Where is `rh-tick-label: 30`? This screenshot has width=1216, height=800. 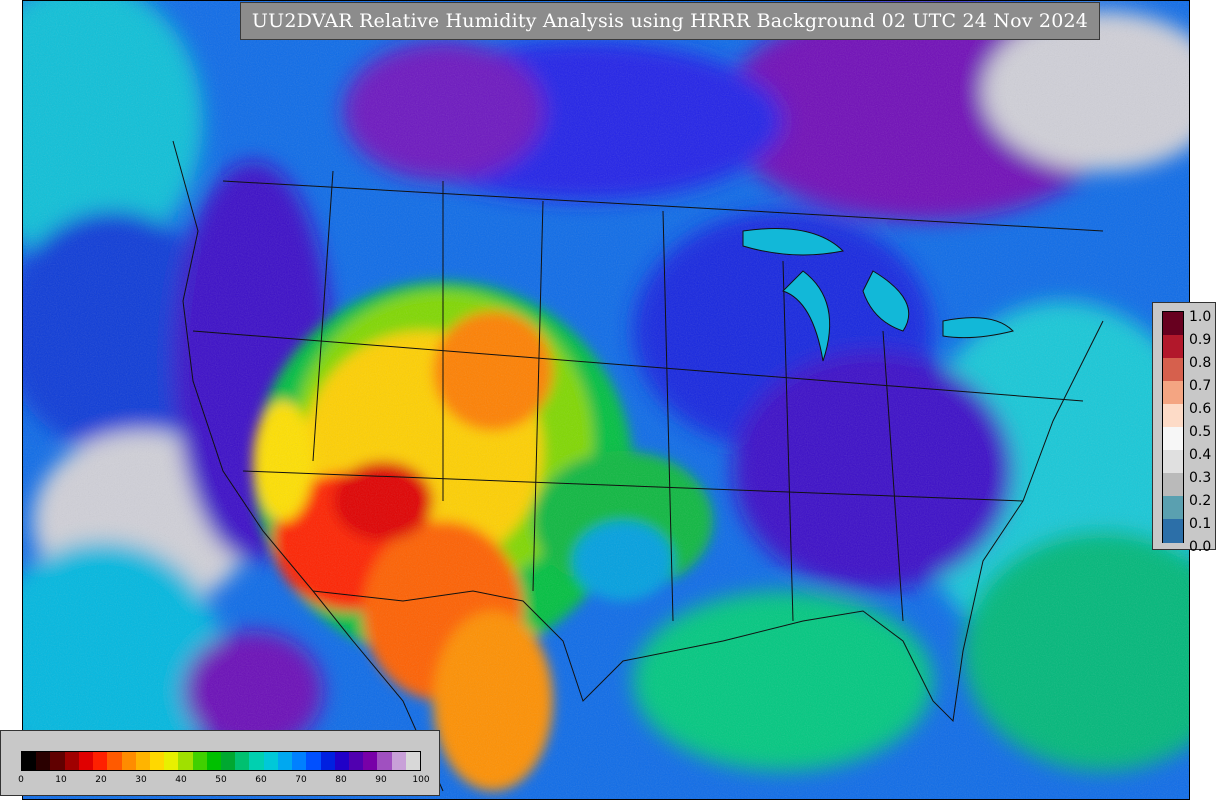
rh-tick-label: 30 is located at coordinates (141, 780).